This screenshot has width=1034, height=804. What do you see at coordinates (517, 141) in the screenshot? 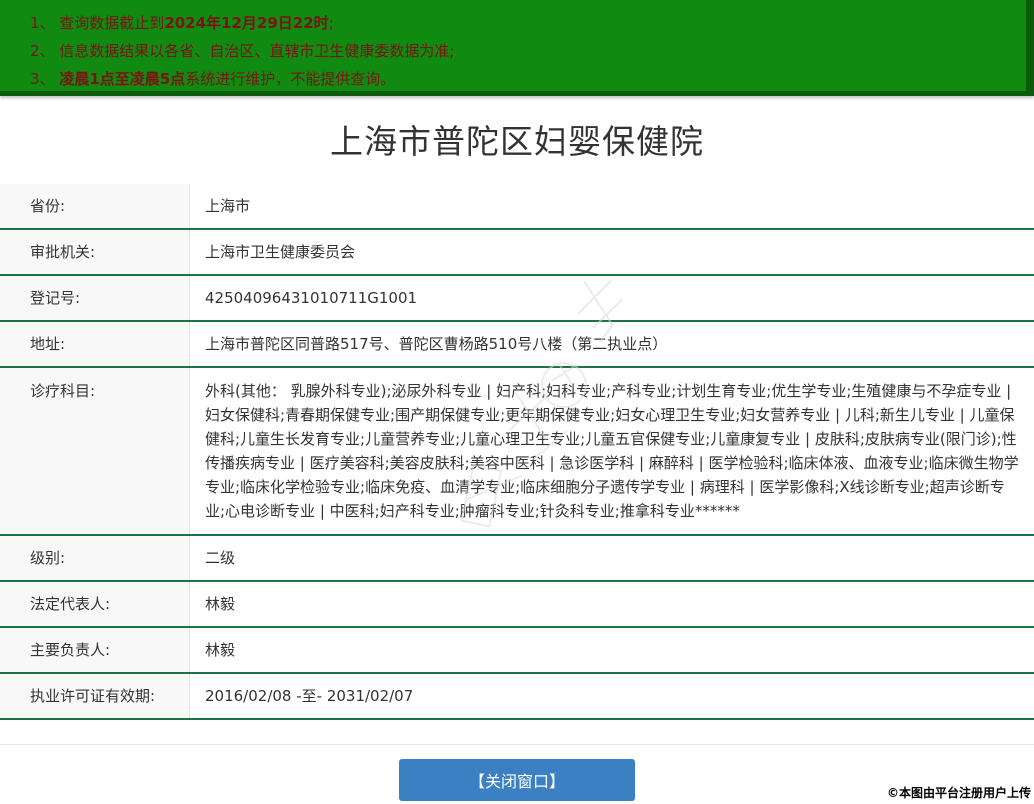
I see `page-title: 上海市普陀区妇婴保健院` at bounding box center [517, 141].